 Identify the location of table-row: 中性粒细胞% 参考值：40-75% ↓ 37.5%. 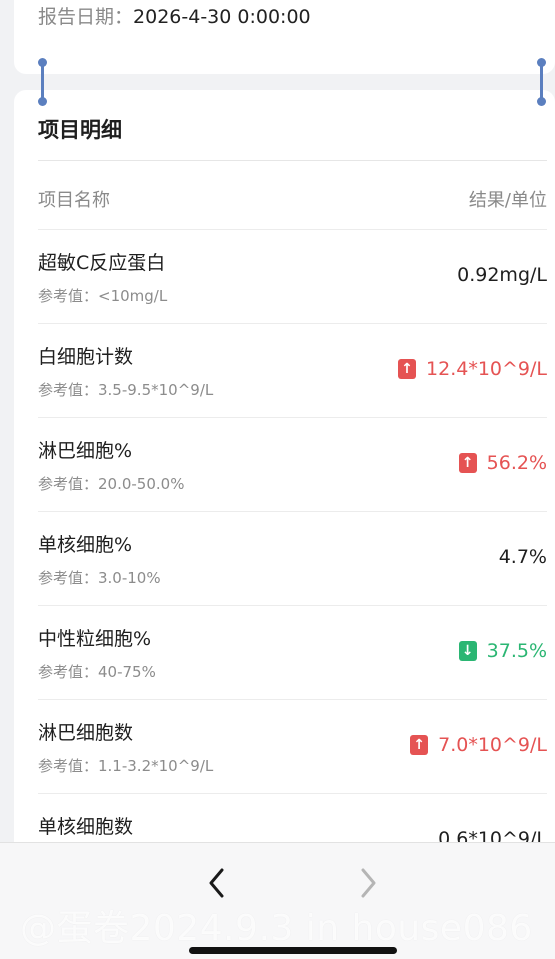
(292, 653).